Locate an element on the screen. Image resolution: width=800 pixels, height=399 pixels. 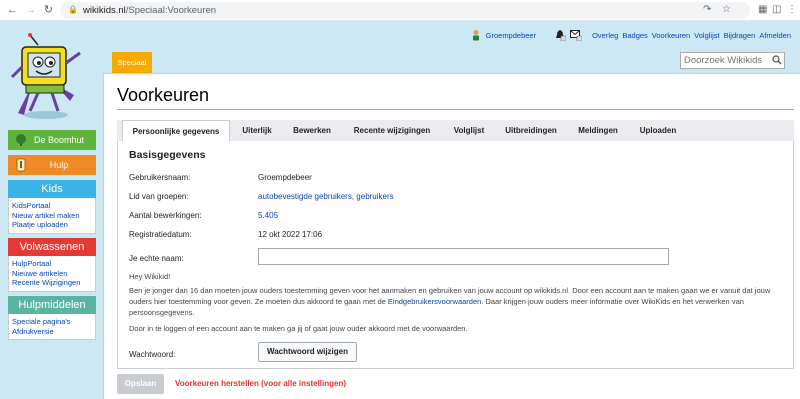
username-label: Gebruikersnaam: is located at coordinates (160, 177).